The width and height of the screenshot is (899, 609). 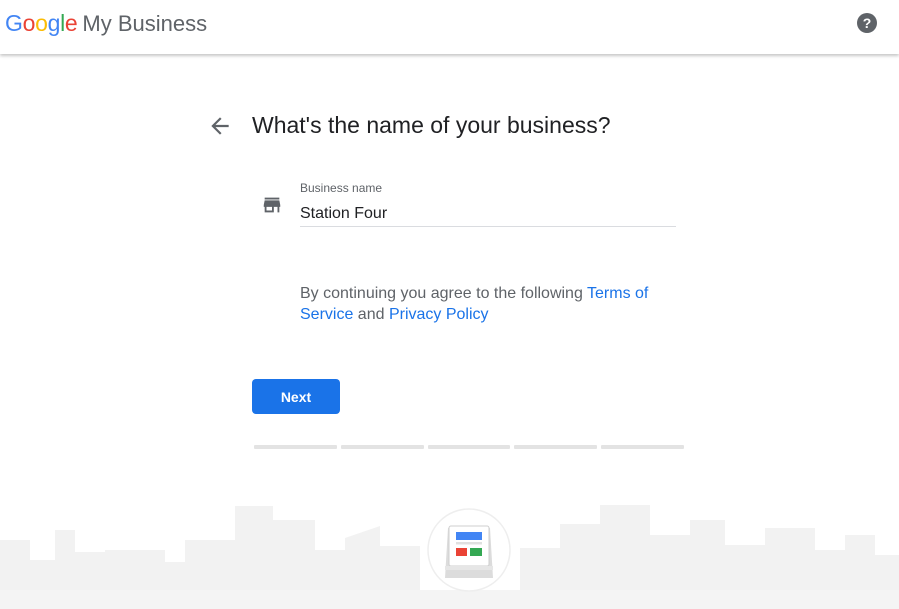 What do you see at coordinates (449, 27) in the screenshot?
I see `app-header: Google My Business ?` at bounding box center [449, 27].